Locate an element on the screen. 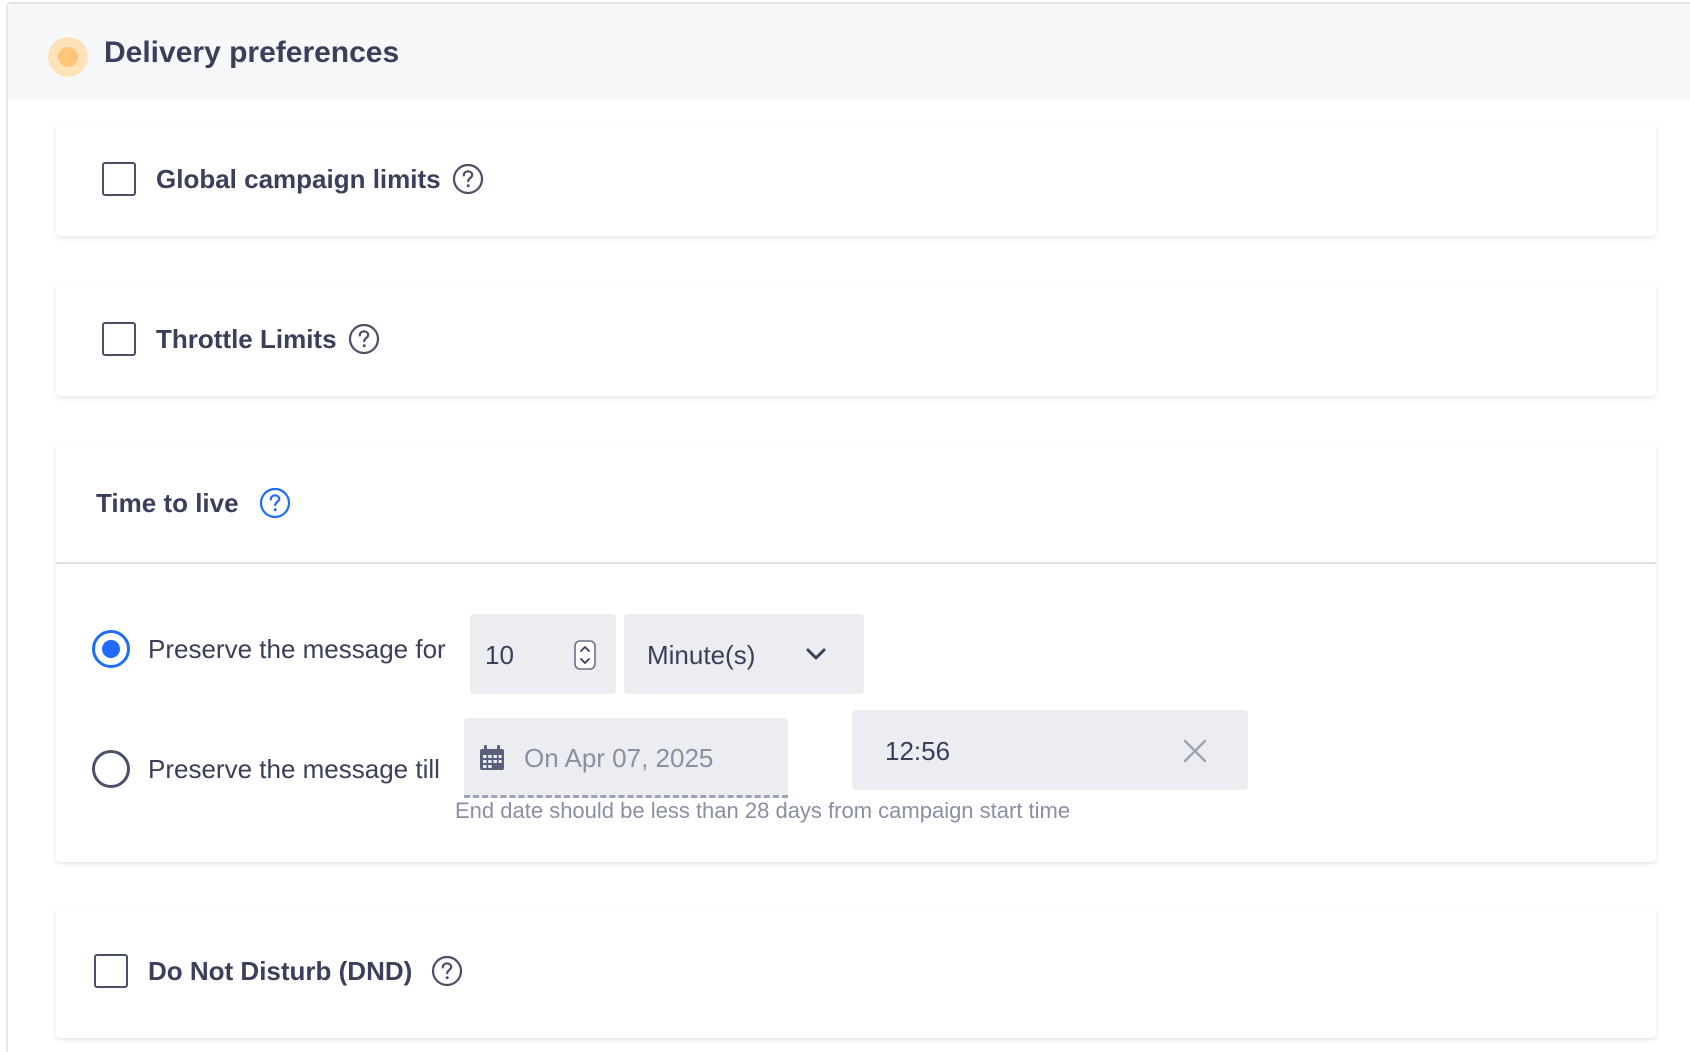 This screenshot has width=1690, height=1052. duration-unit-value: Minute(s) is located at coordinates (701, 655).